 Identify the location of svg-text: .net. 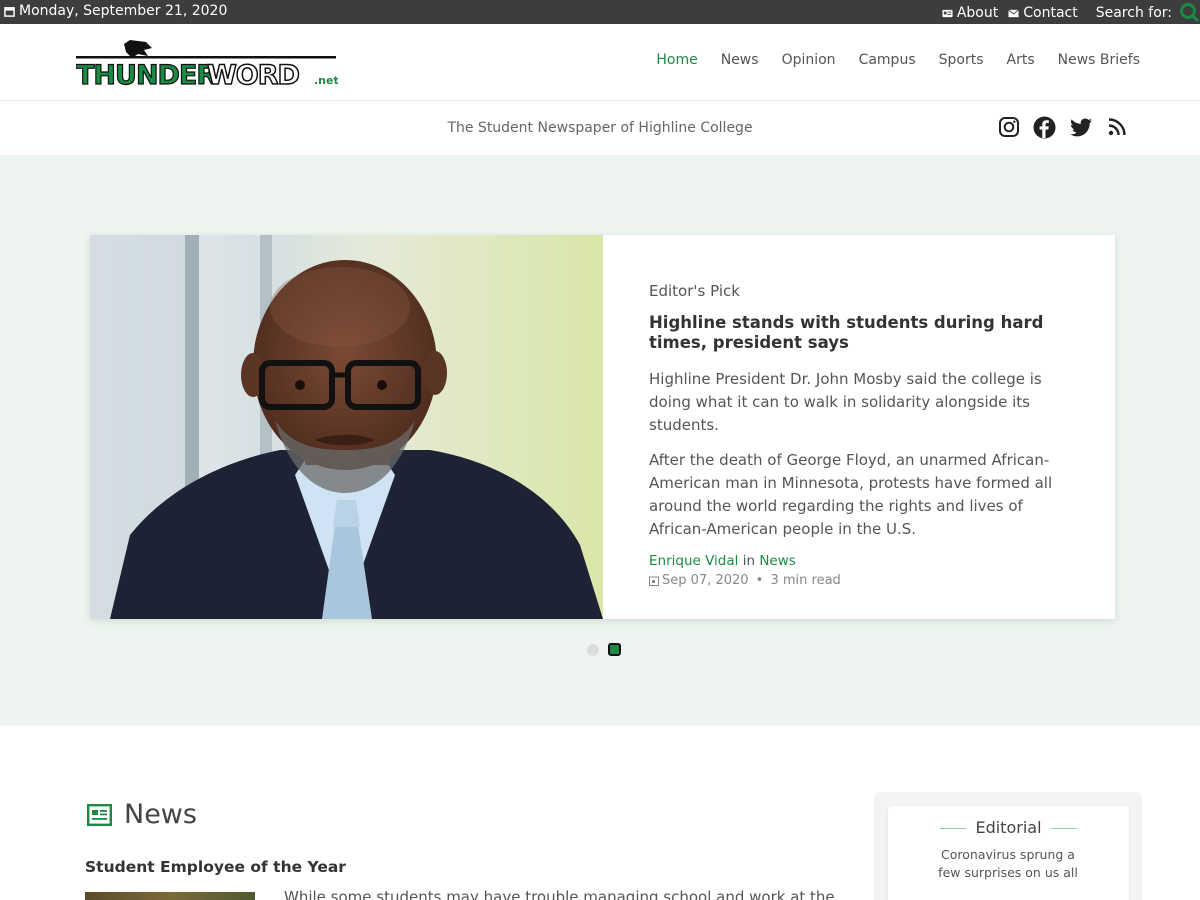
(326, 80).